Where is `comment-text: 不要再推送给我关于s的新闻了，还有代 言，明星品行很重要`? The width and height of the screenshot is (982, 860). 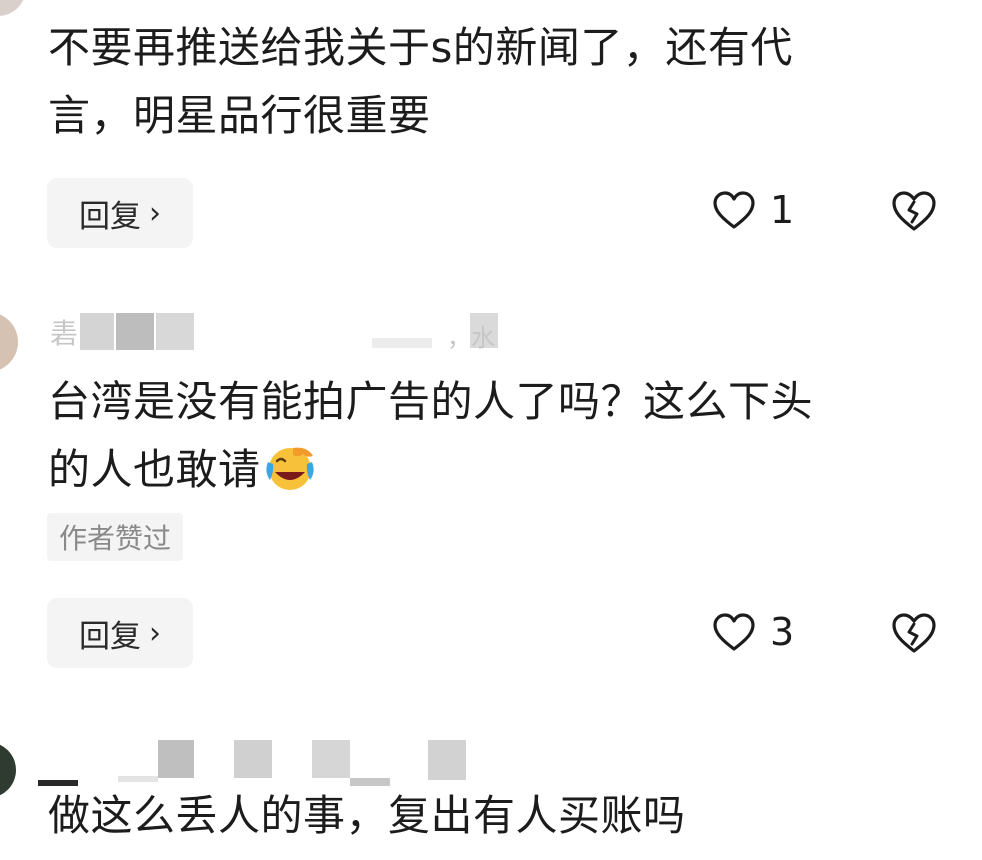
comment-text: 不要再推送给我关于s的新闻了，还有代 言，明星品行很重要 is located at coordinates (420, 82).